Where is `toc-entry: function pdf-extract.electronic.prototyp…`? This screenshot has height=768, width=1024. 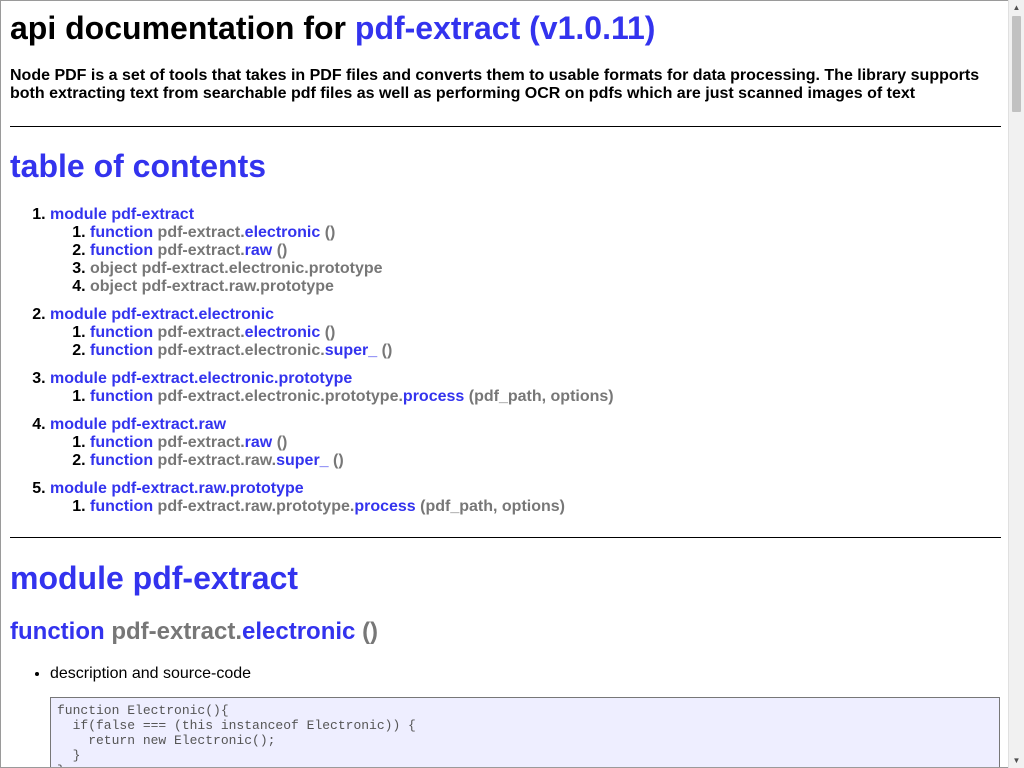 toc-entry: function pdf-extract.electronic.prototyp… is located at coordinates (352, 397).